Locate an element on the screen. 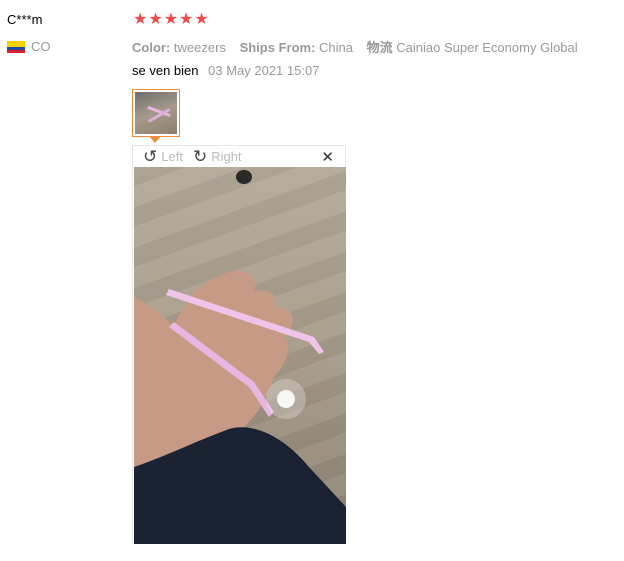 This screenshot has height=561, width=624. review-date: 03 May 2021 15:07 is located at coordinates (264, 70).